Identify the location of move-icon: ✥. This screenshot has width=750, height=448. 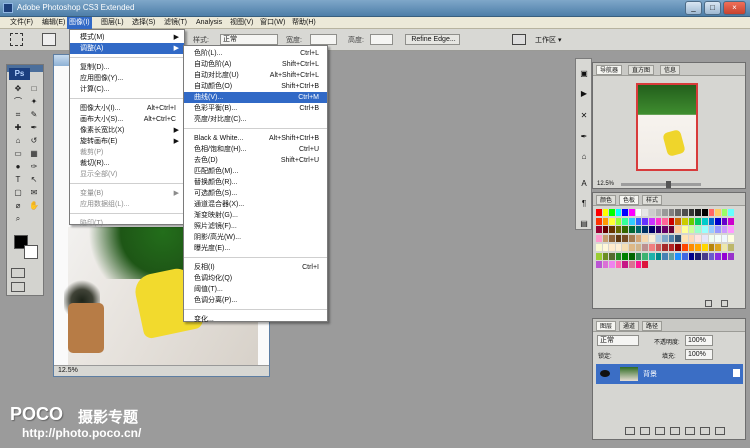
(18, 89).